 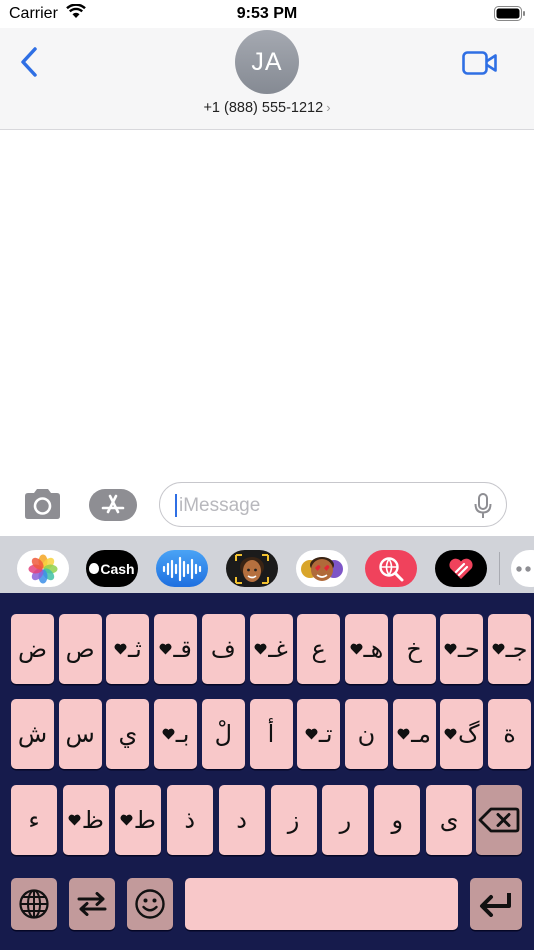 What do you see at coordinates (499, 820) in the screenshot?
I see `delete-key` at bounding box center [499, 820].